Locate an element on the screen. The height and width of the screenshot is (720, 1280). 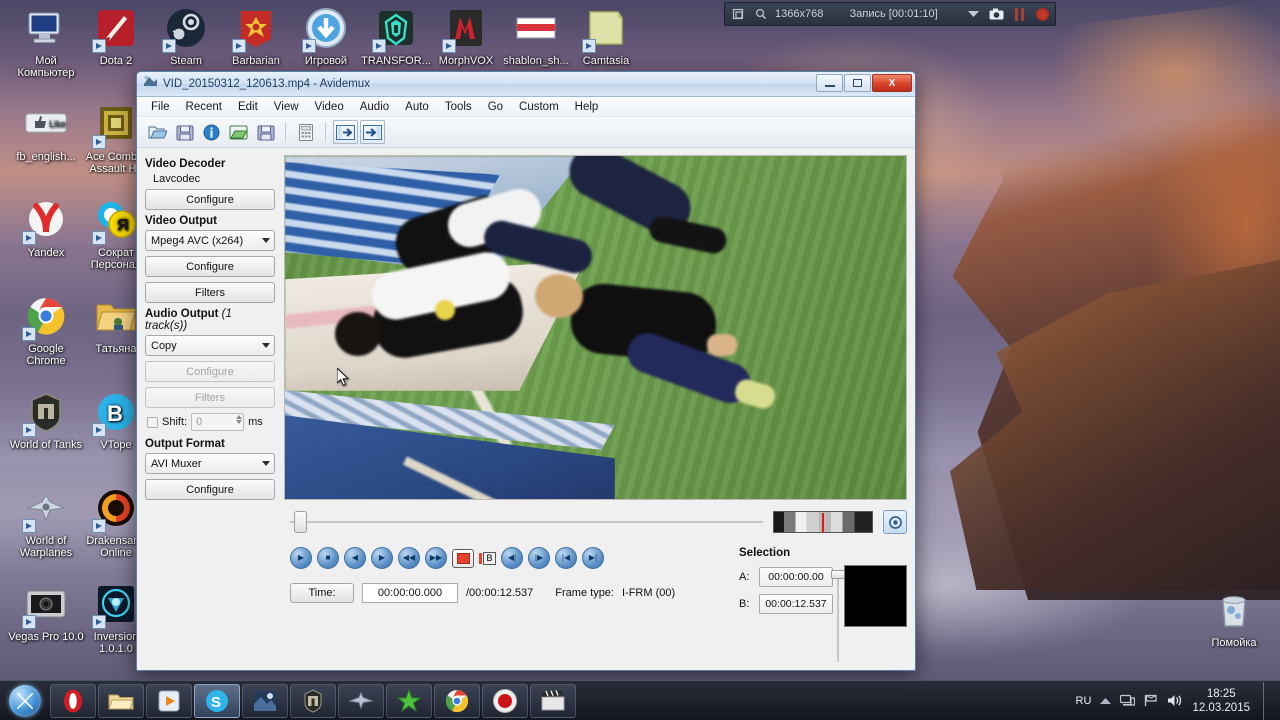
selection-a-field: 00:00:00.00 is located at coordinates (796, 577).